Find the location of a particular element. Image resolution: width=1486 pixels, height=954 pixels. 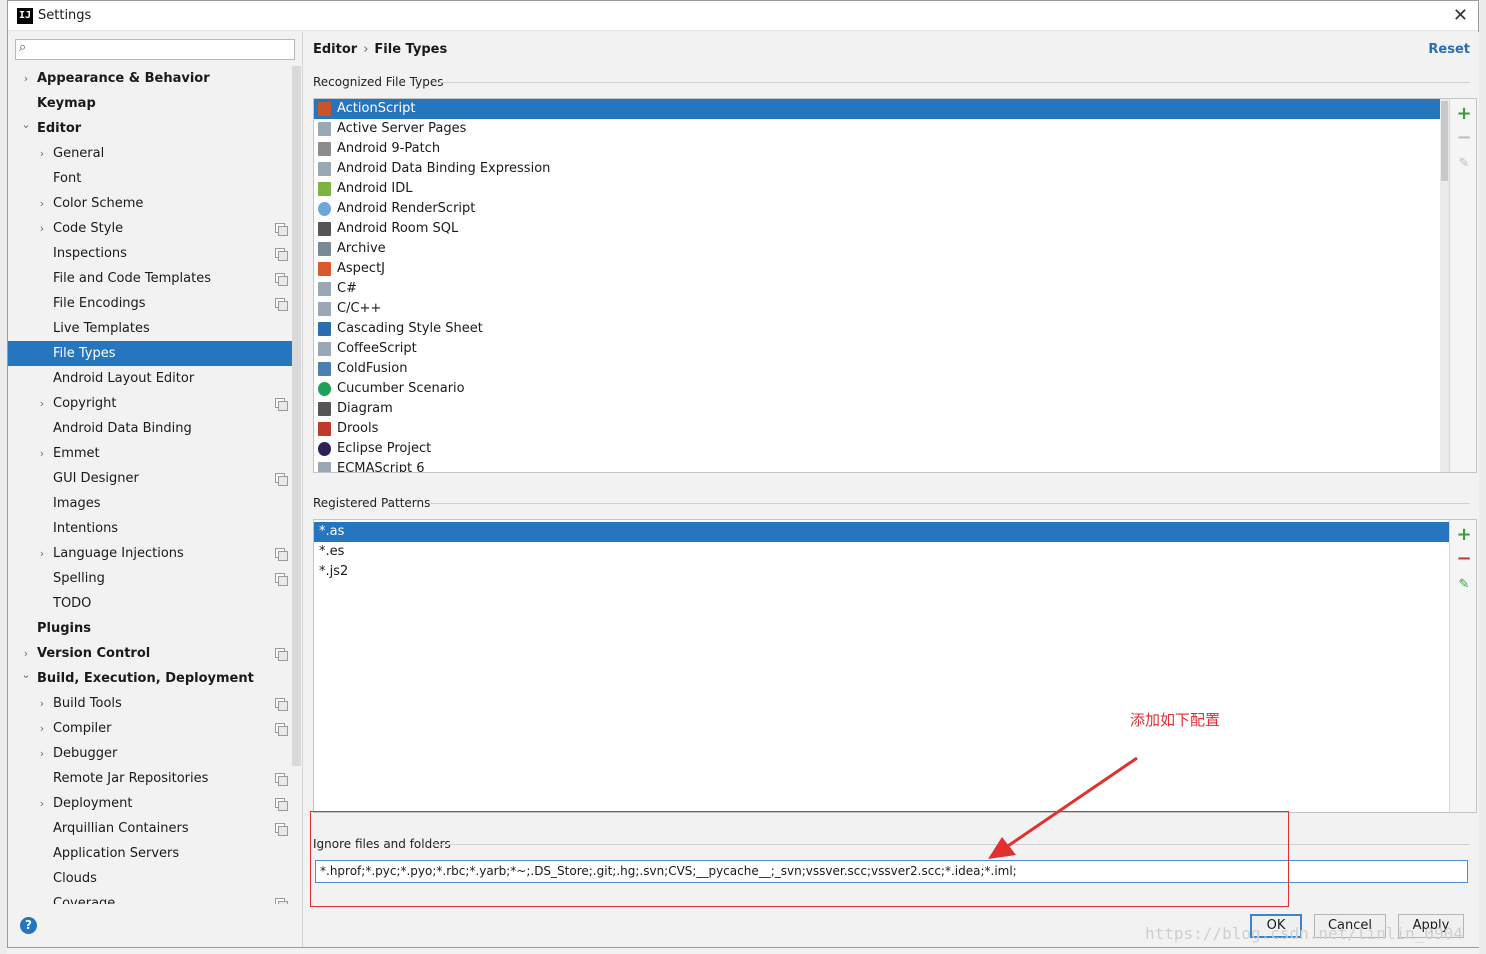

breadcrumb: Editor › File Types is located at coordinates (380, 49).